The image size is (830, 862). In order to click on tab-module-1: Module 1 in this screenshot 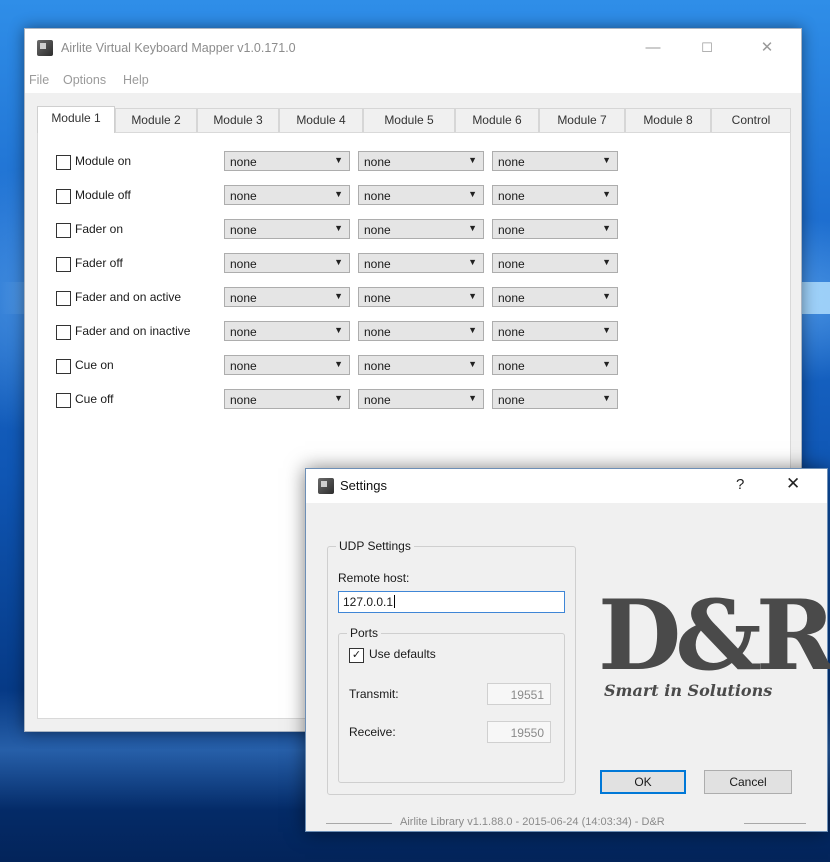, I will do `click(76, 119)`.